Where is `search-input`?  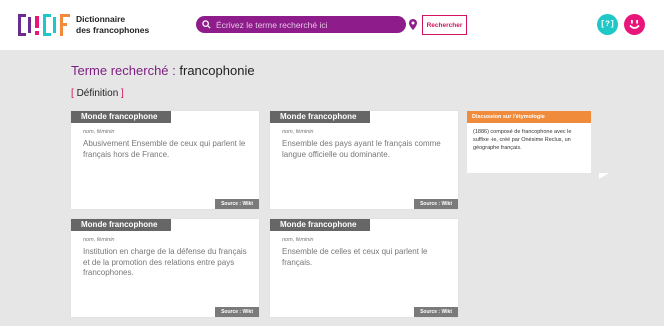 search-input is located at coordinates (306, 24).